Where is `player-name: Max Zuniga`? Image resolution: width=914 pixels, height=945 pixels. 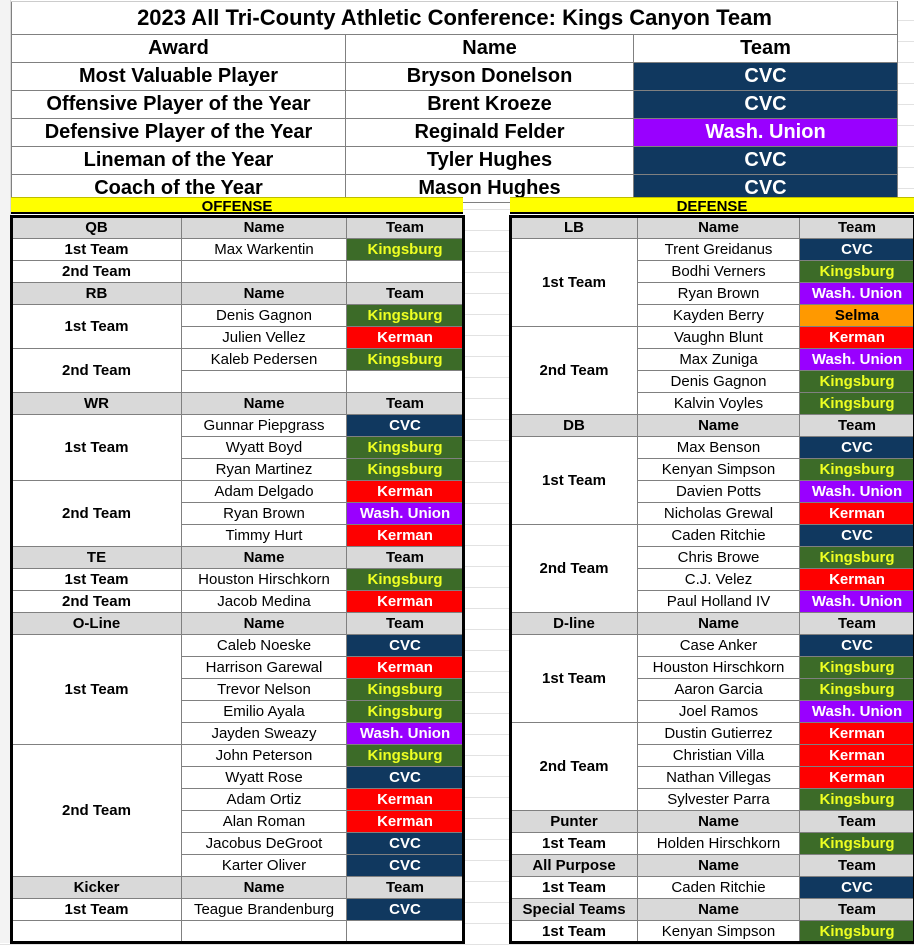 player-name: Max Zuniga is located at coordinates (719, 360).